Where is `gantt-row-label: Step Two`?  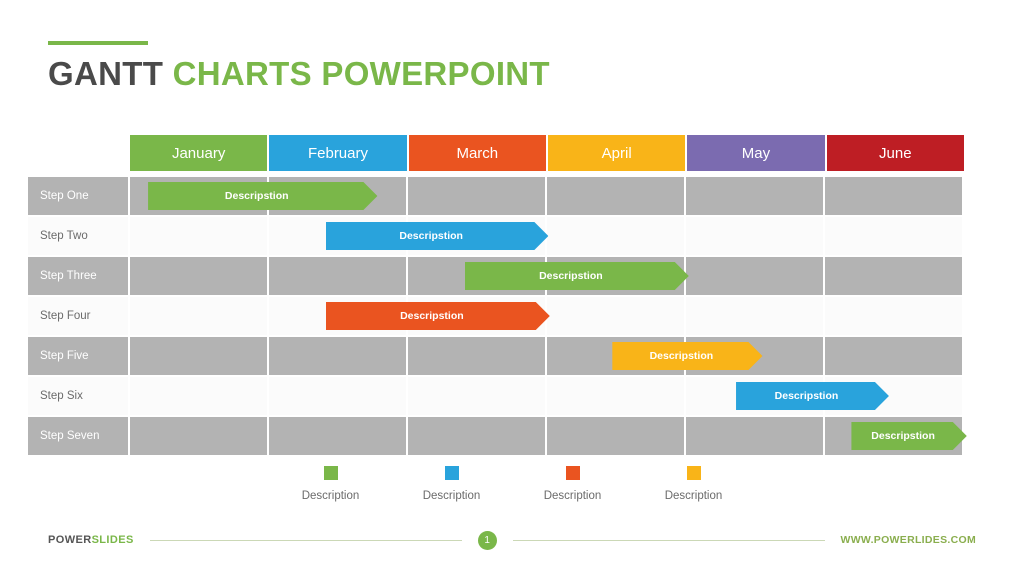 gantt-row-label: Step Two is located at coordinates (78, 236).